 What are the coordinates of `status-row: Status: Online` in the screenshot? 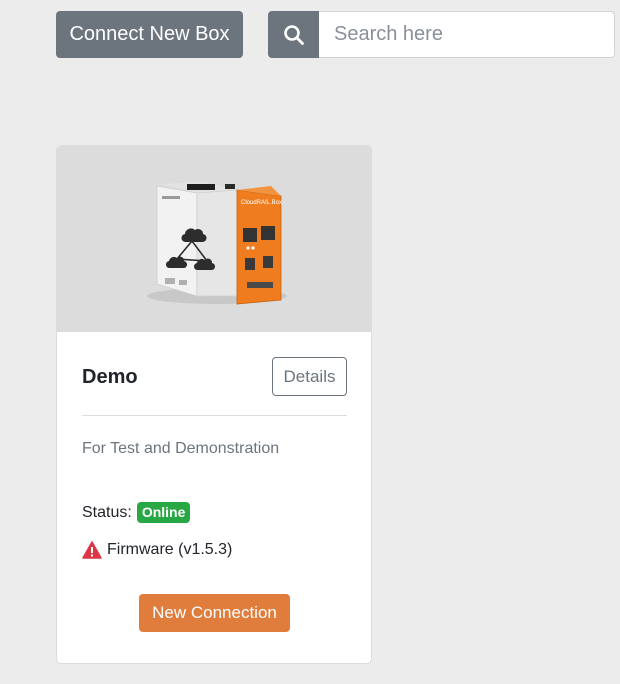 It's located at (136, 512).